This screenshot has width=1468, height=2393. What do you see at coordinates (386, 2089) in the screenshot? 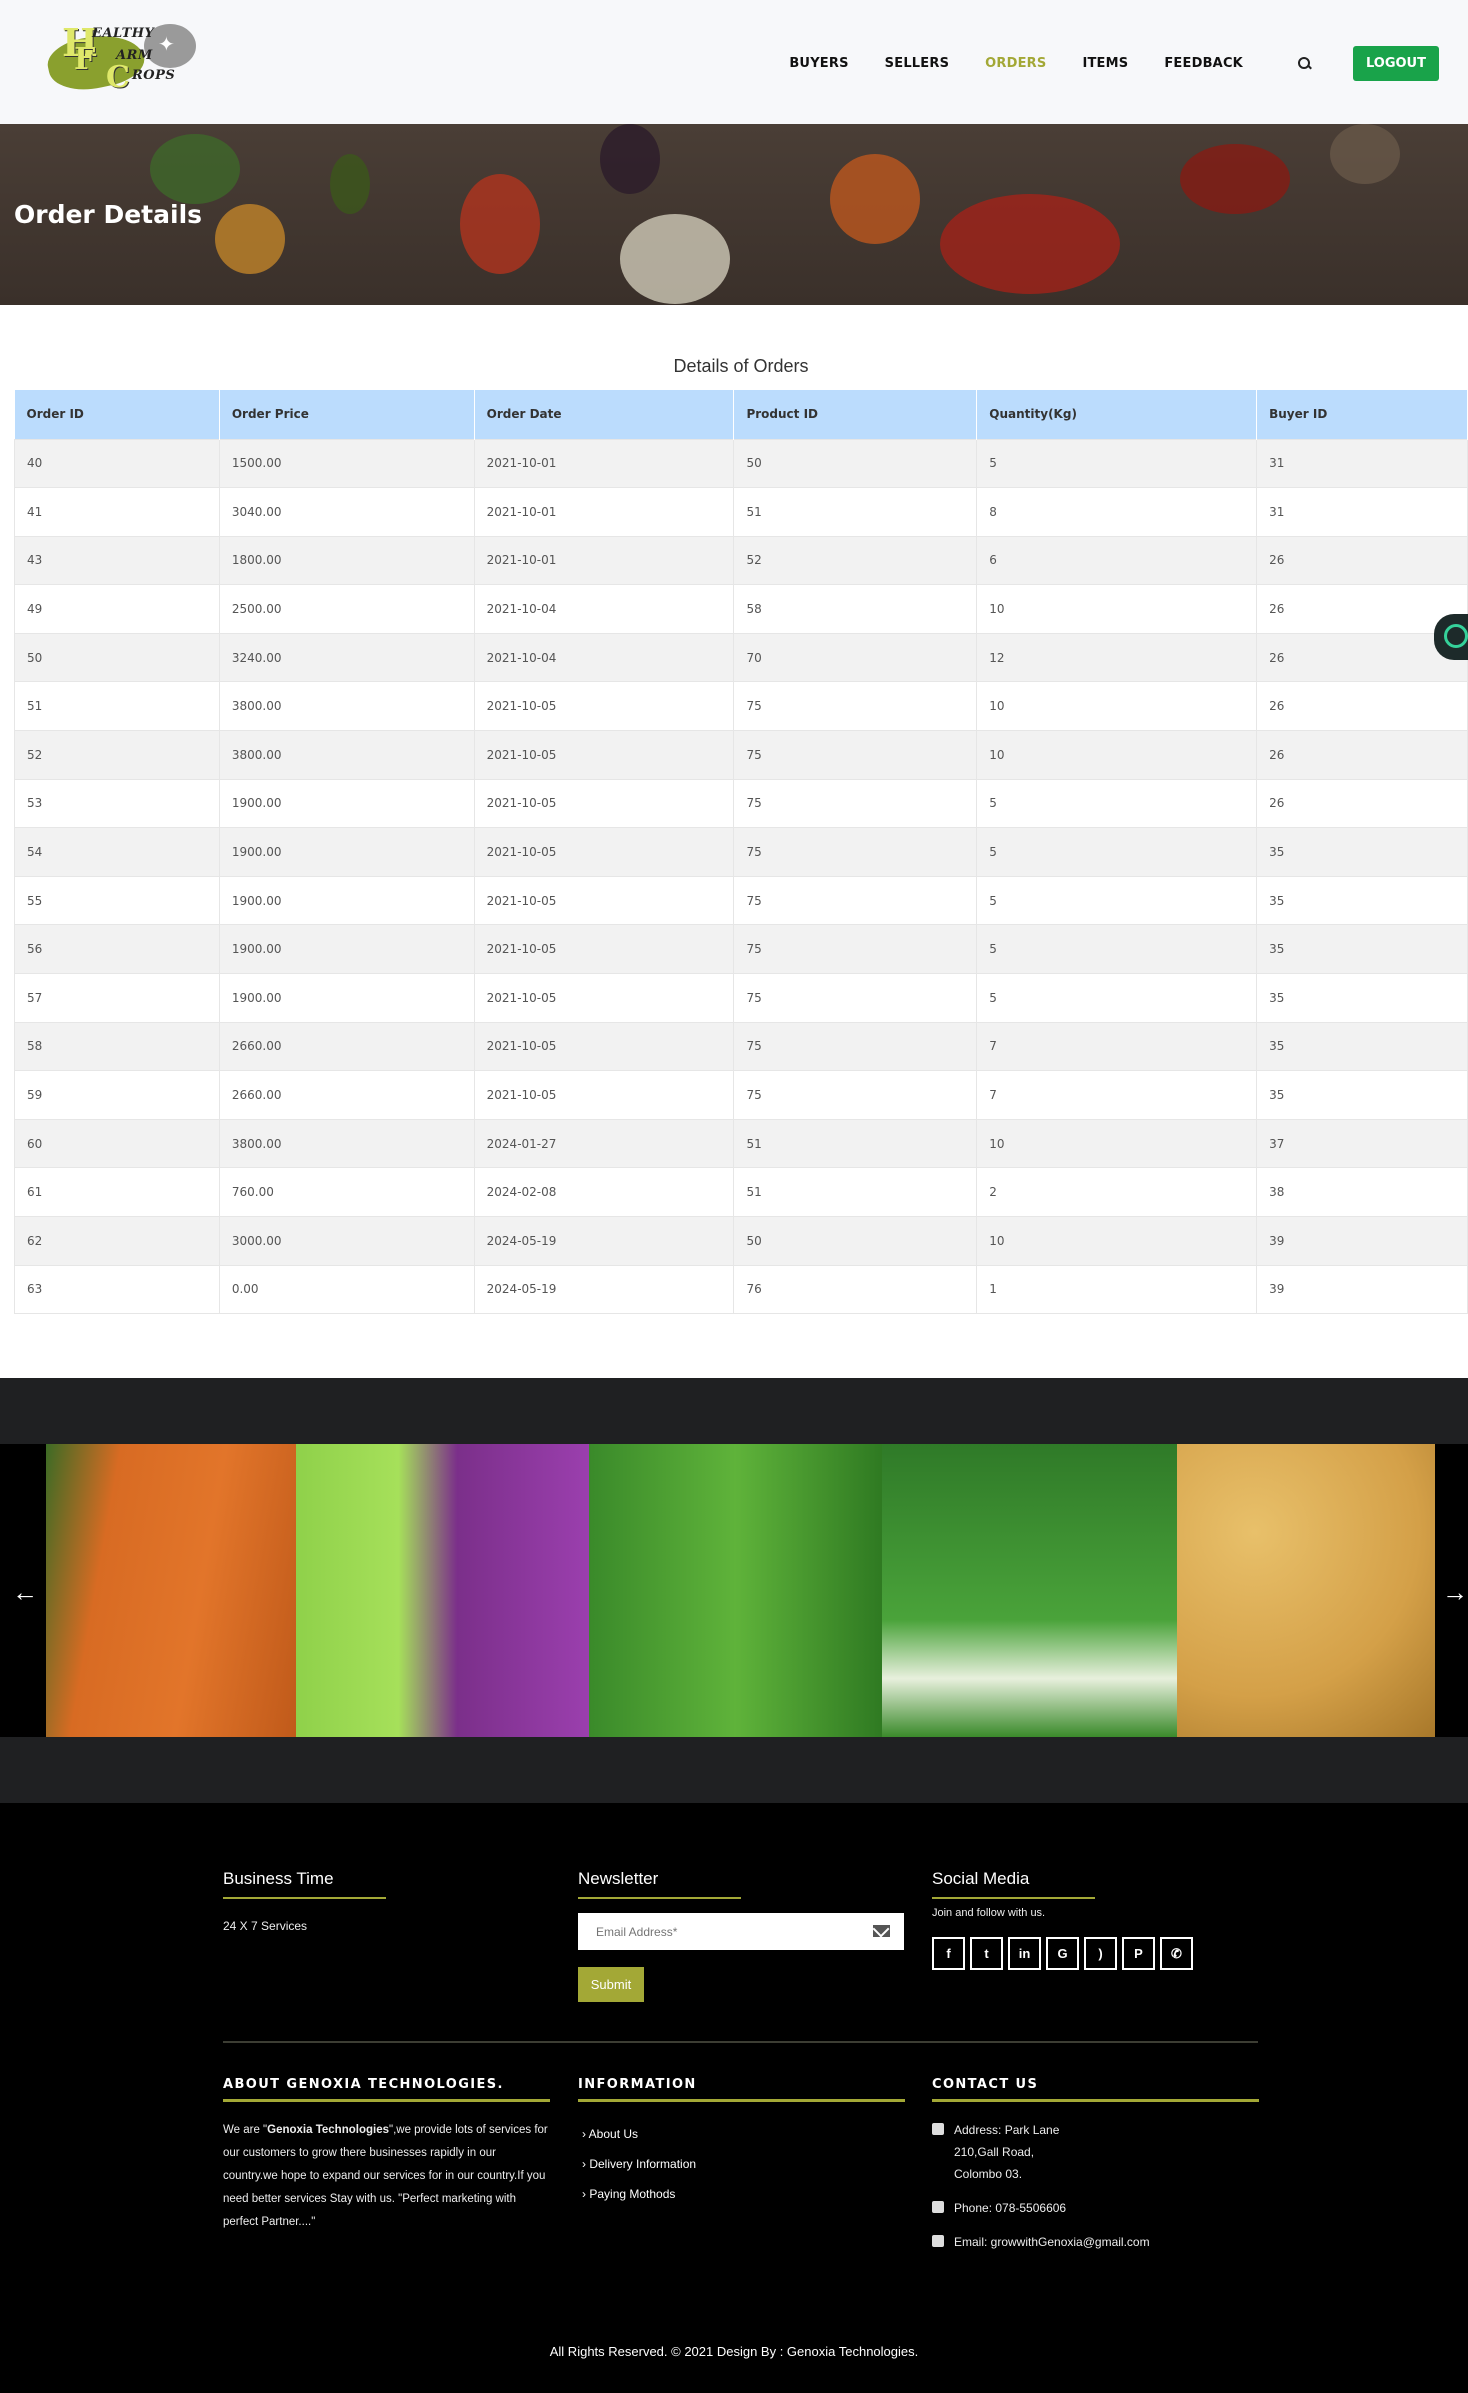
I see `about-heading: ABOUT GENOXIA TECHNOLOGIES.` at bounding box center [386, 2089].